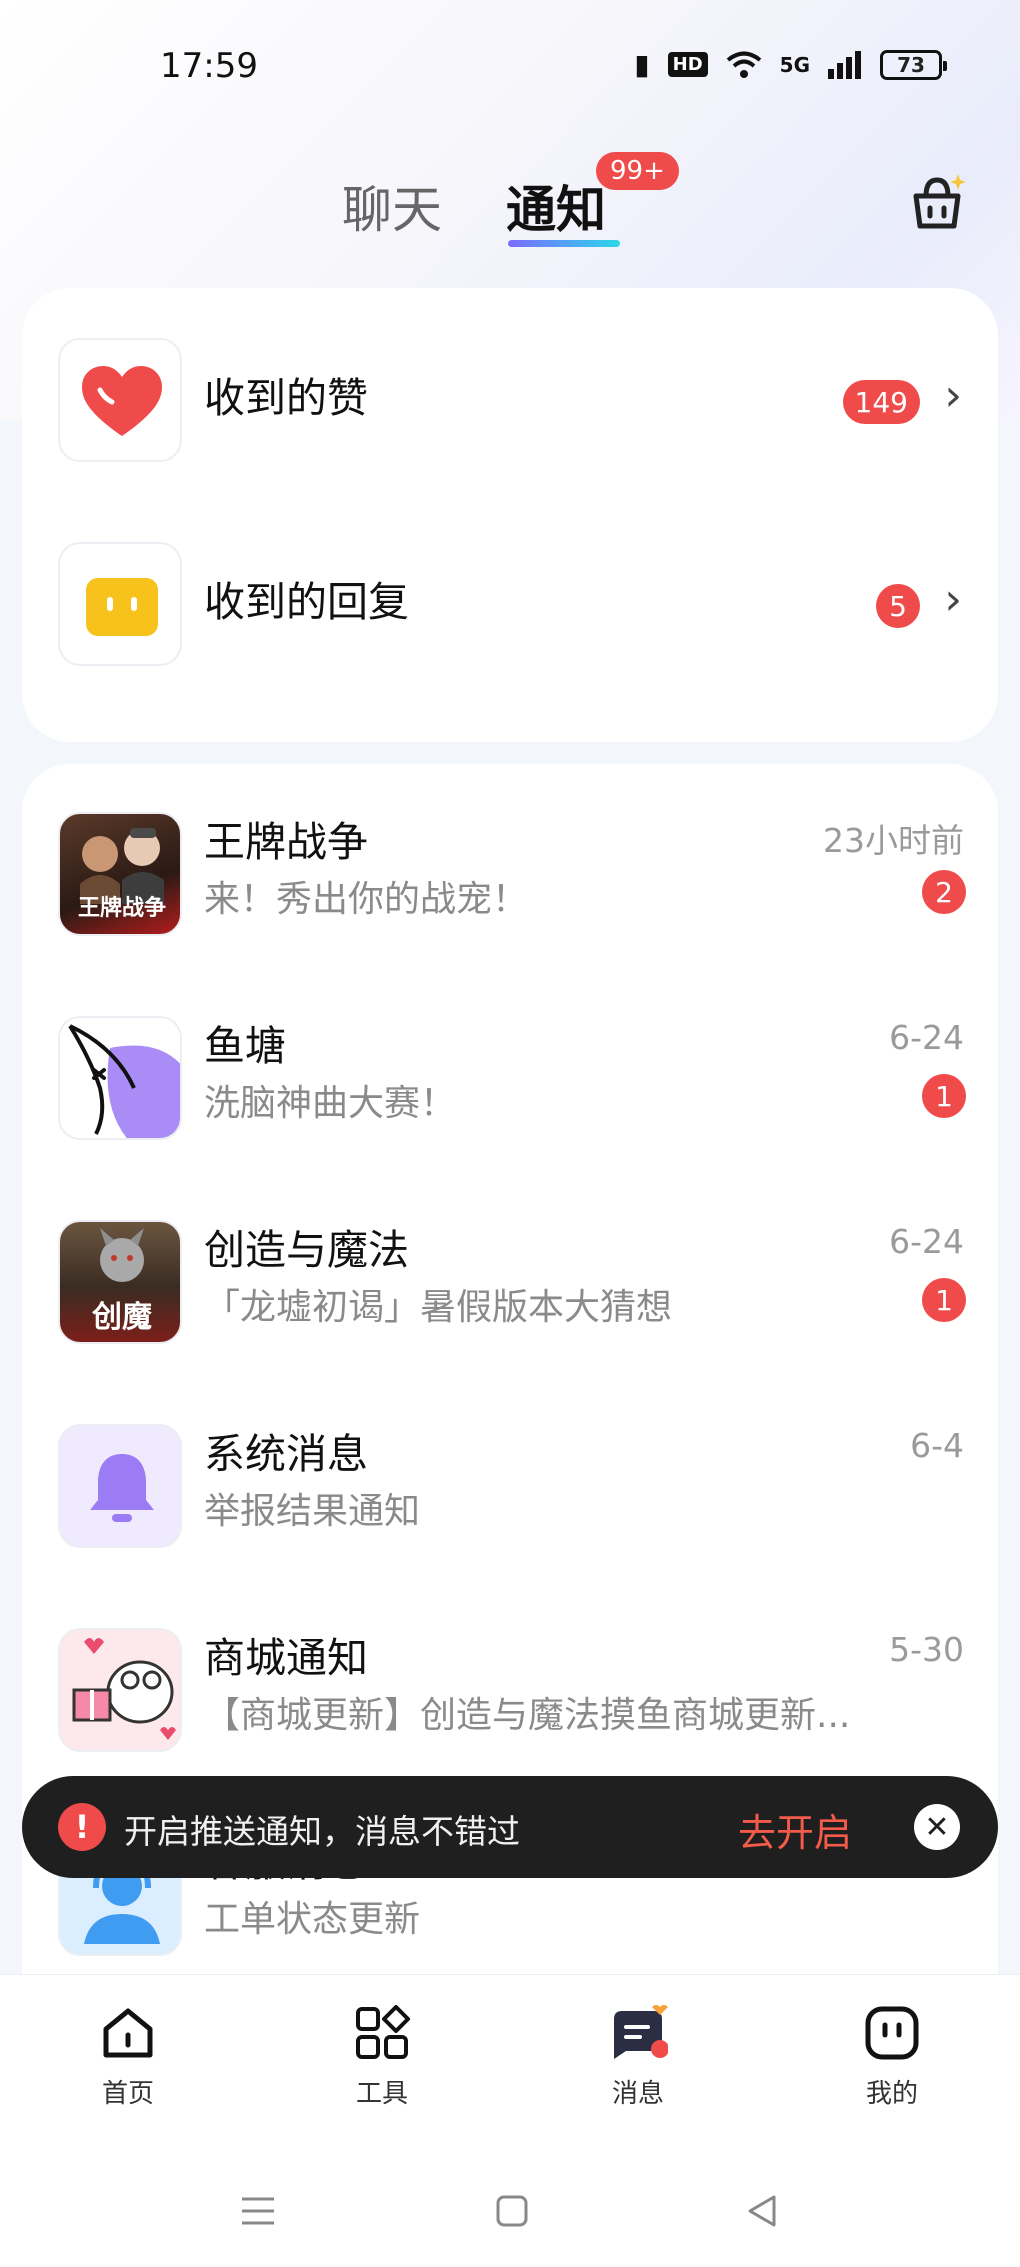  What do you see at coordinates (844, 64) in the screenshot?
I see `signal-icon` at bounding box center [844, 64].